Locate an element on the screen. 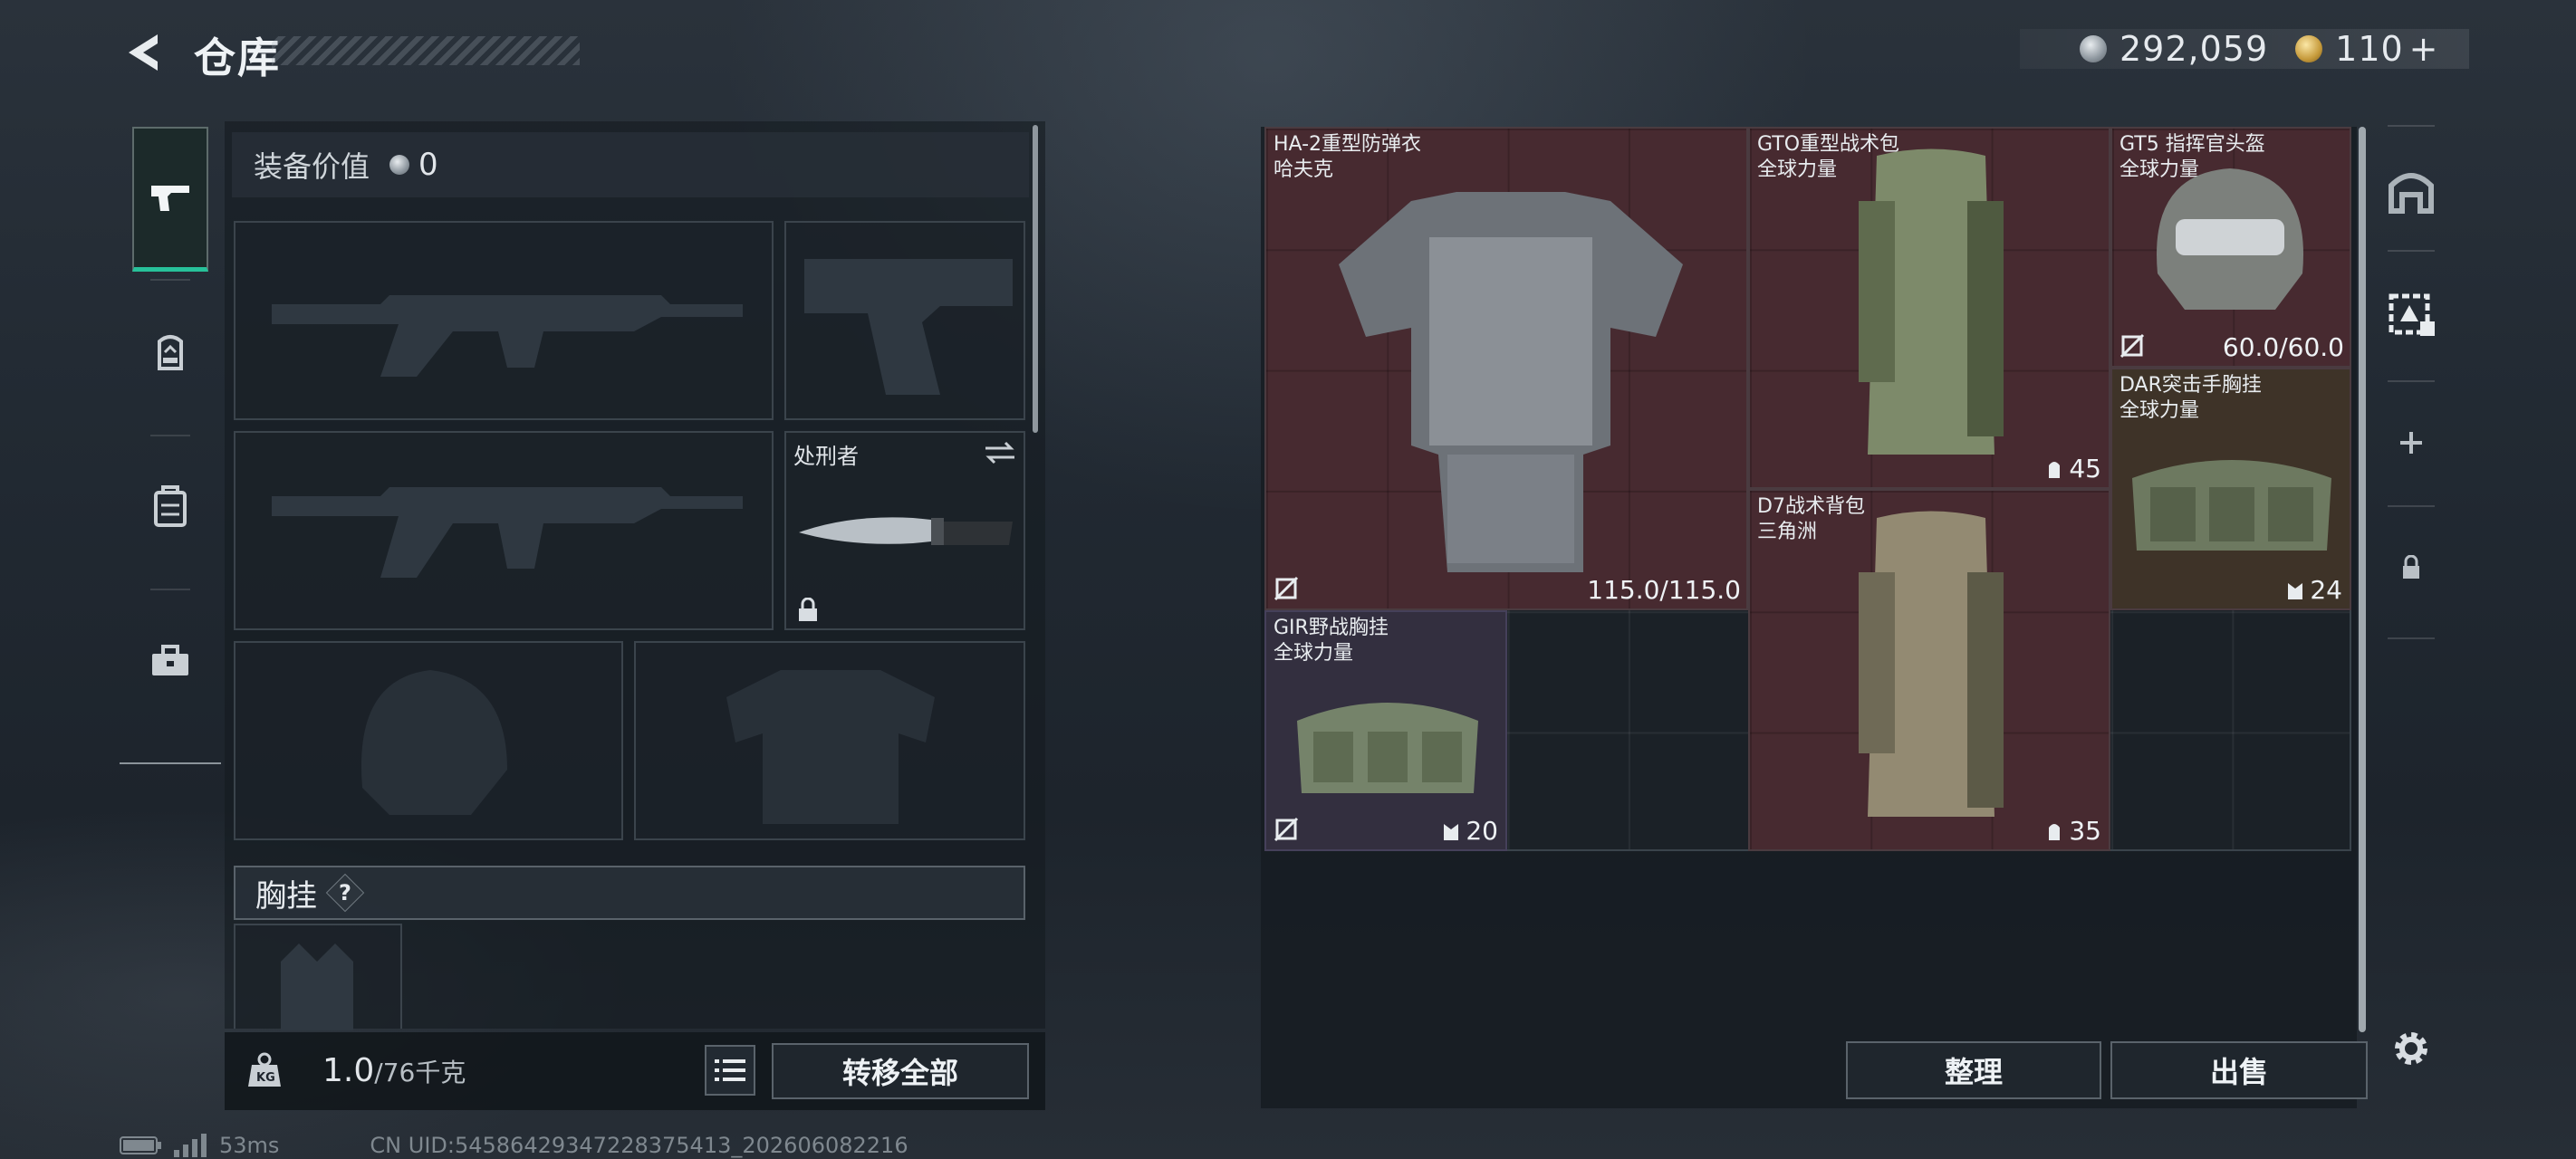 This screenshot has width=2576, height=1159. tab-weapons is located at coordinates (170, 200).